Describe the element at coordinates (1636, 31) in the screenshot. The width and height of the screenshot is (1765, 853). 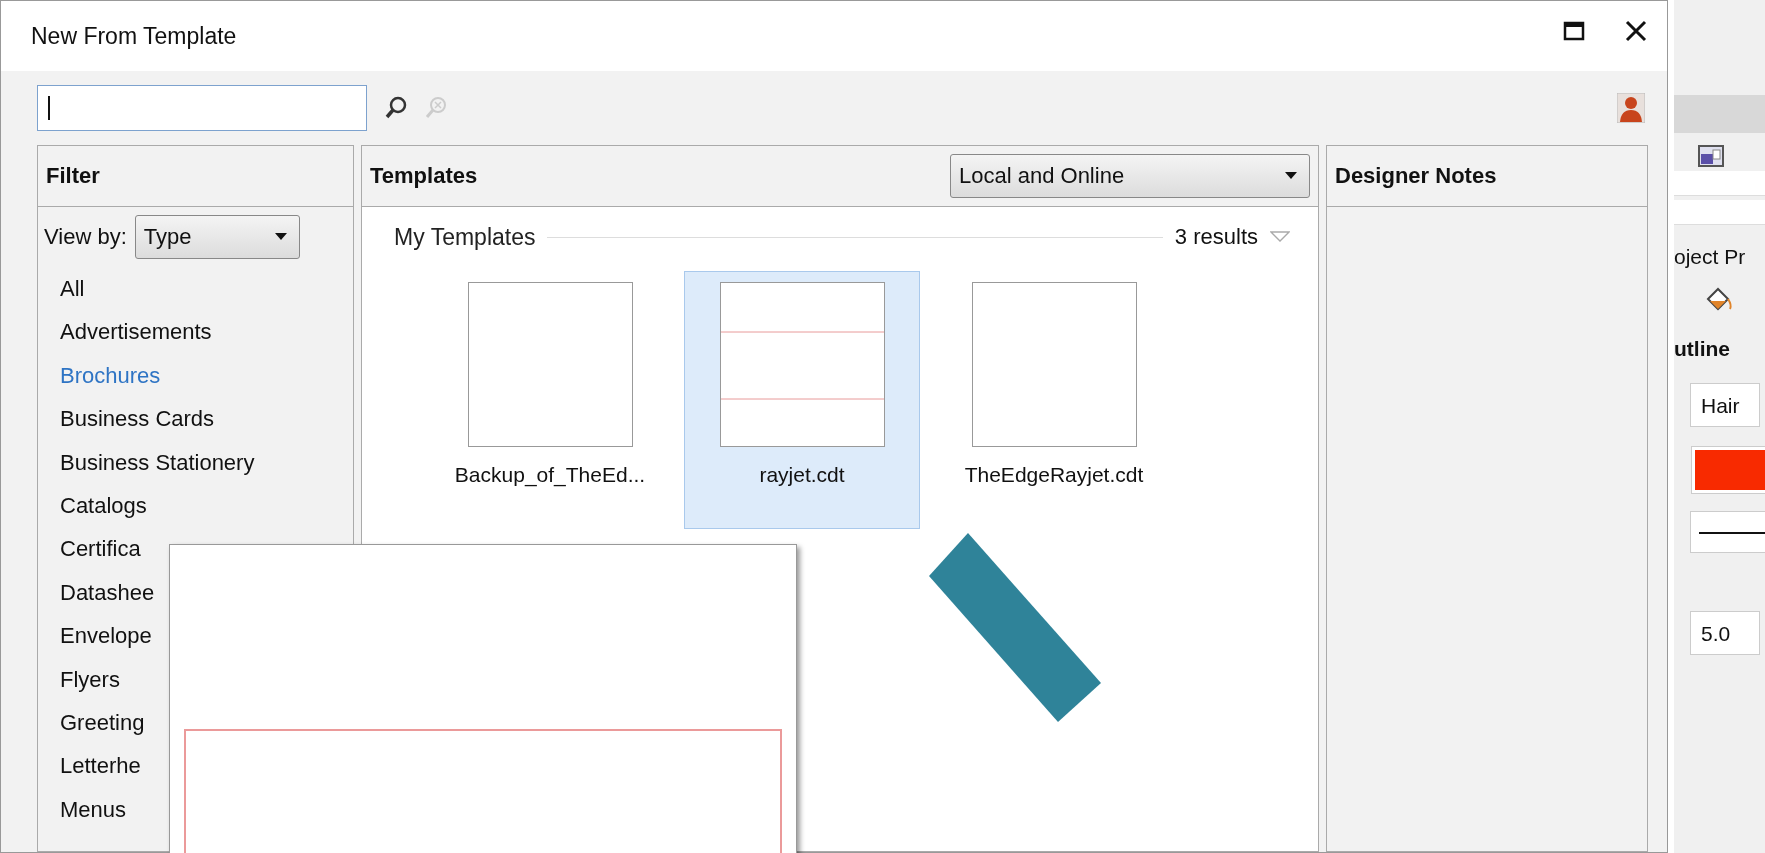
I see `close-icon` at that location.